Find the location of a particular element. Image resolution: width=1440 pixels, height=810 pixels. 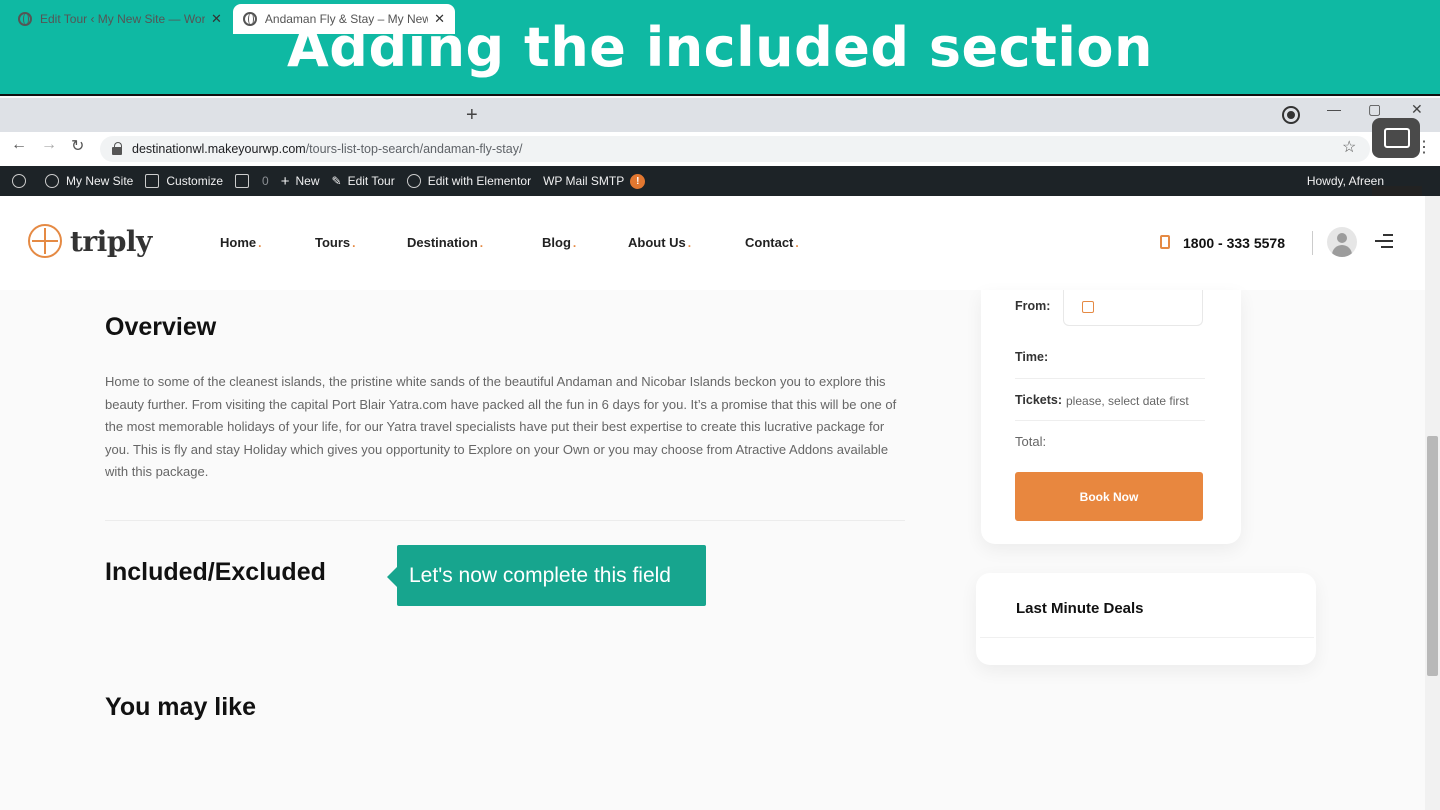

close-window-button: ✕ is located at coordinates (1417, 109).